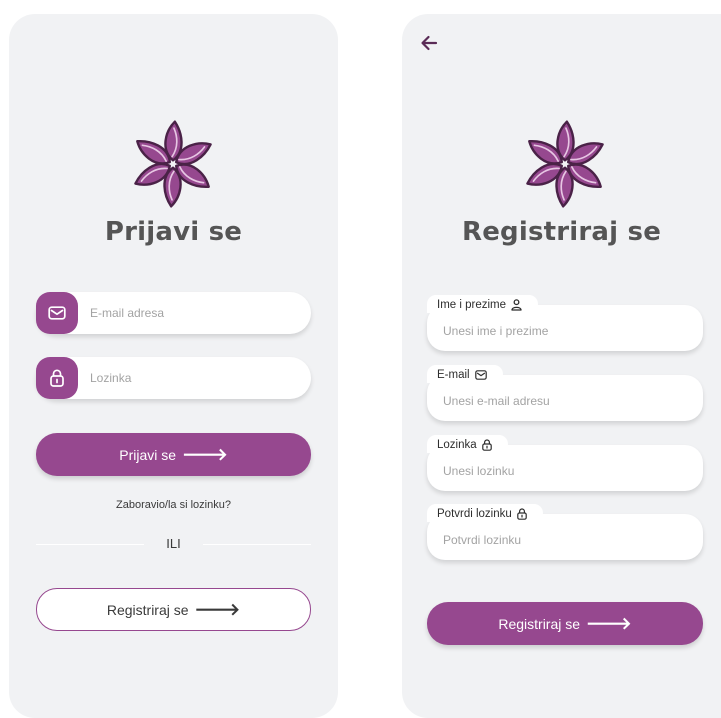 This screenshot has width=721, height=718. What do you see at coordinates (173, 505) in the screenshot?
I see `forgot-password-link: Zaboravio/la si lozinku?` at bounding box center [173, 505].